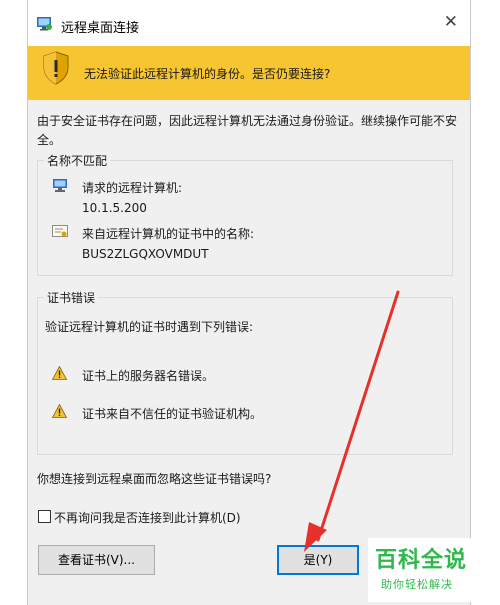  Describe the element at coordinates (44, 516) in the screenshot. I see `dont-ask-checkbox` at that location.